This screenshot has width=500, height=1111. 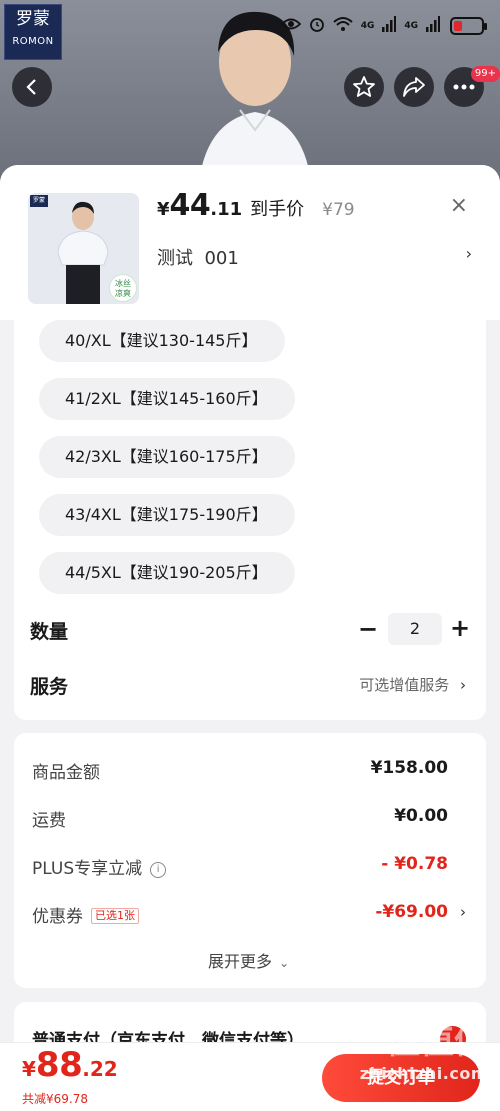 I want to click on total-currency: ¥, so click(x=29, y=1069).